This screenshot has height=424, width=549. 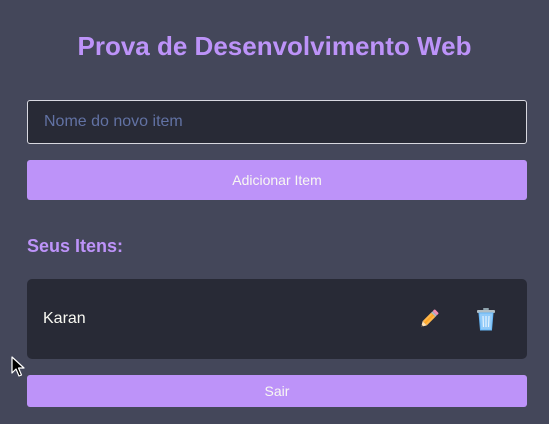 I want to click on trash-icon, so click(x=486, y=319).